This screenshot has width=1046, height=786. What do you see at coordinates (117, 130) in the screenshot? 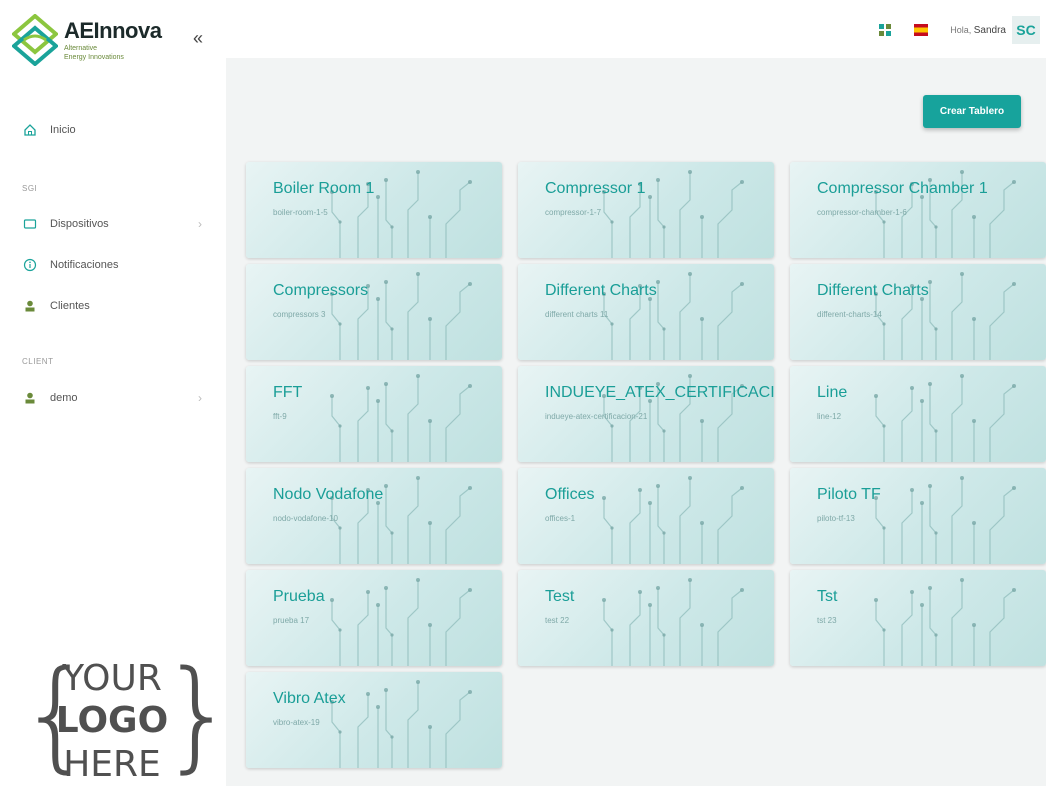
I see `sidebar-item-inicio: Inicio` at bounding box center [117, 130].